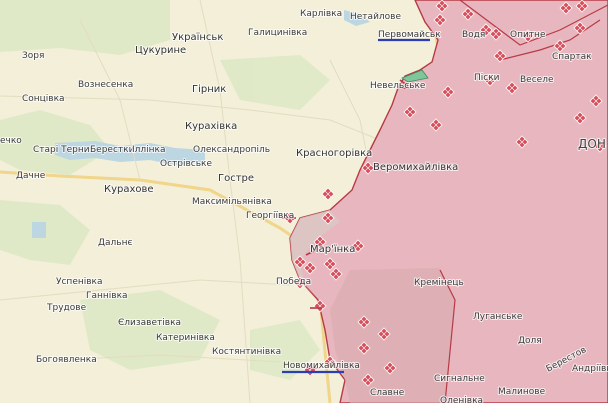 The image size is (608, 403). I want to click on place-label: Острівське, so click(186, 164).